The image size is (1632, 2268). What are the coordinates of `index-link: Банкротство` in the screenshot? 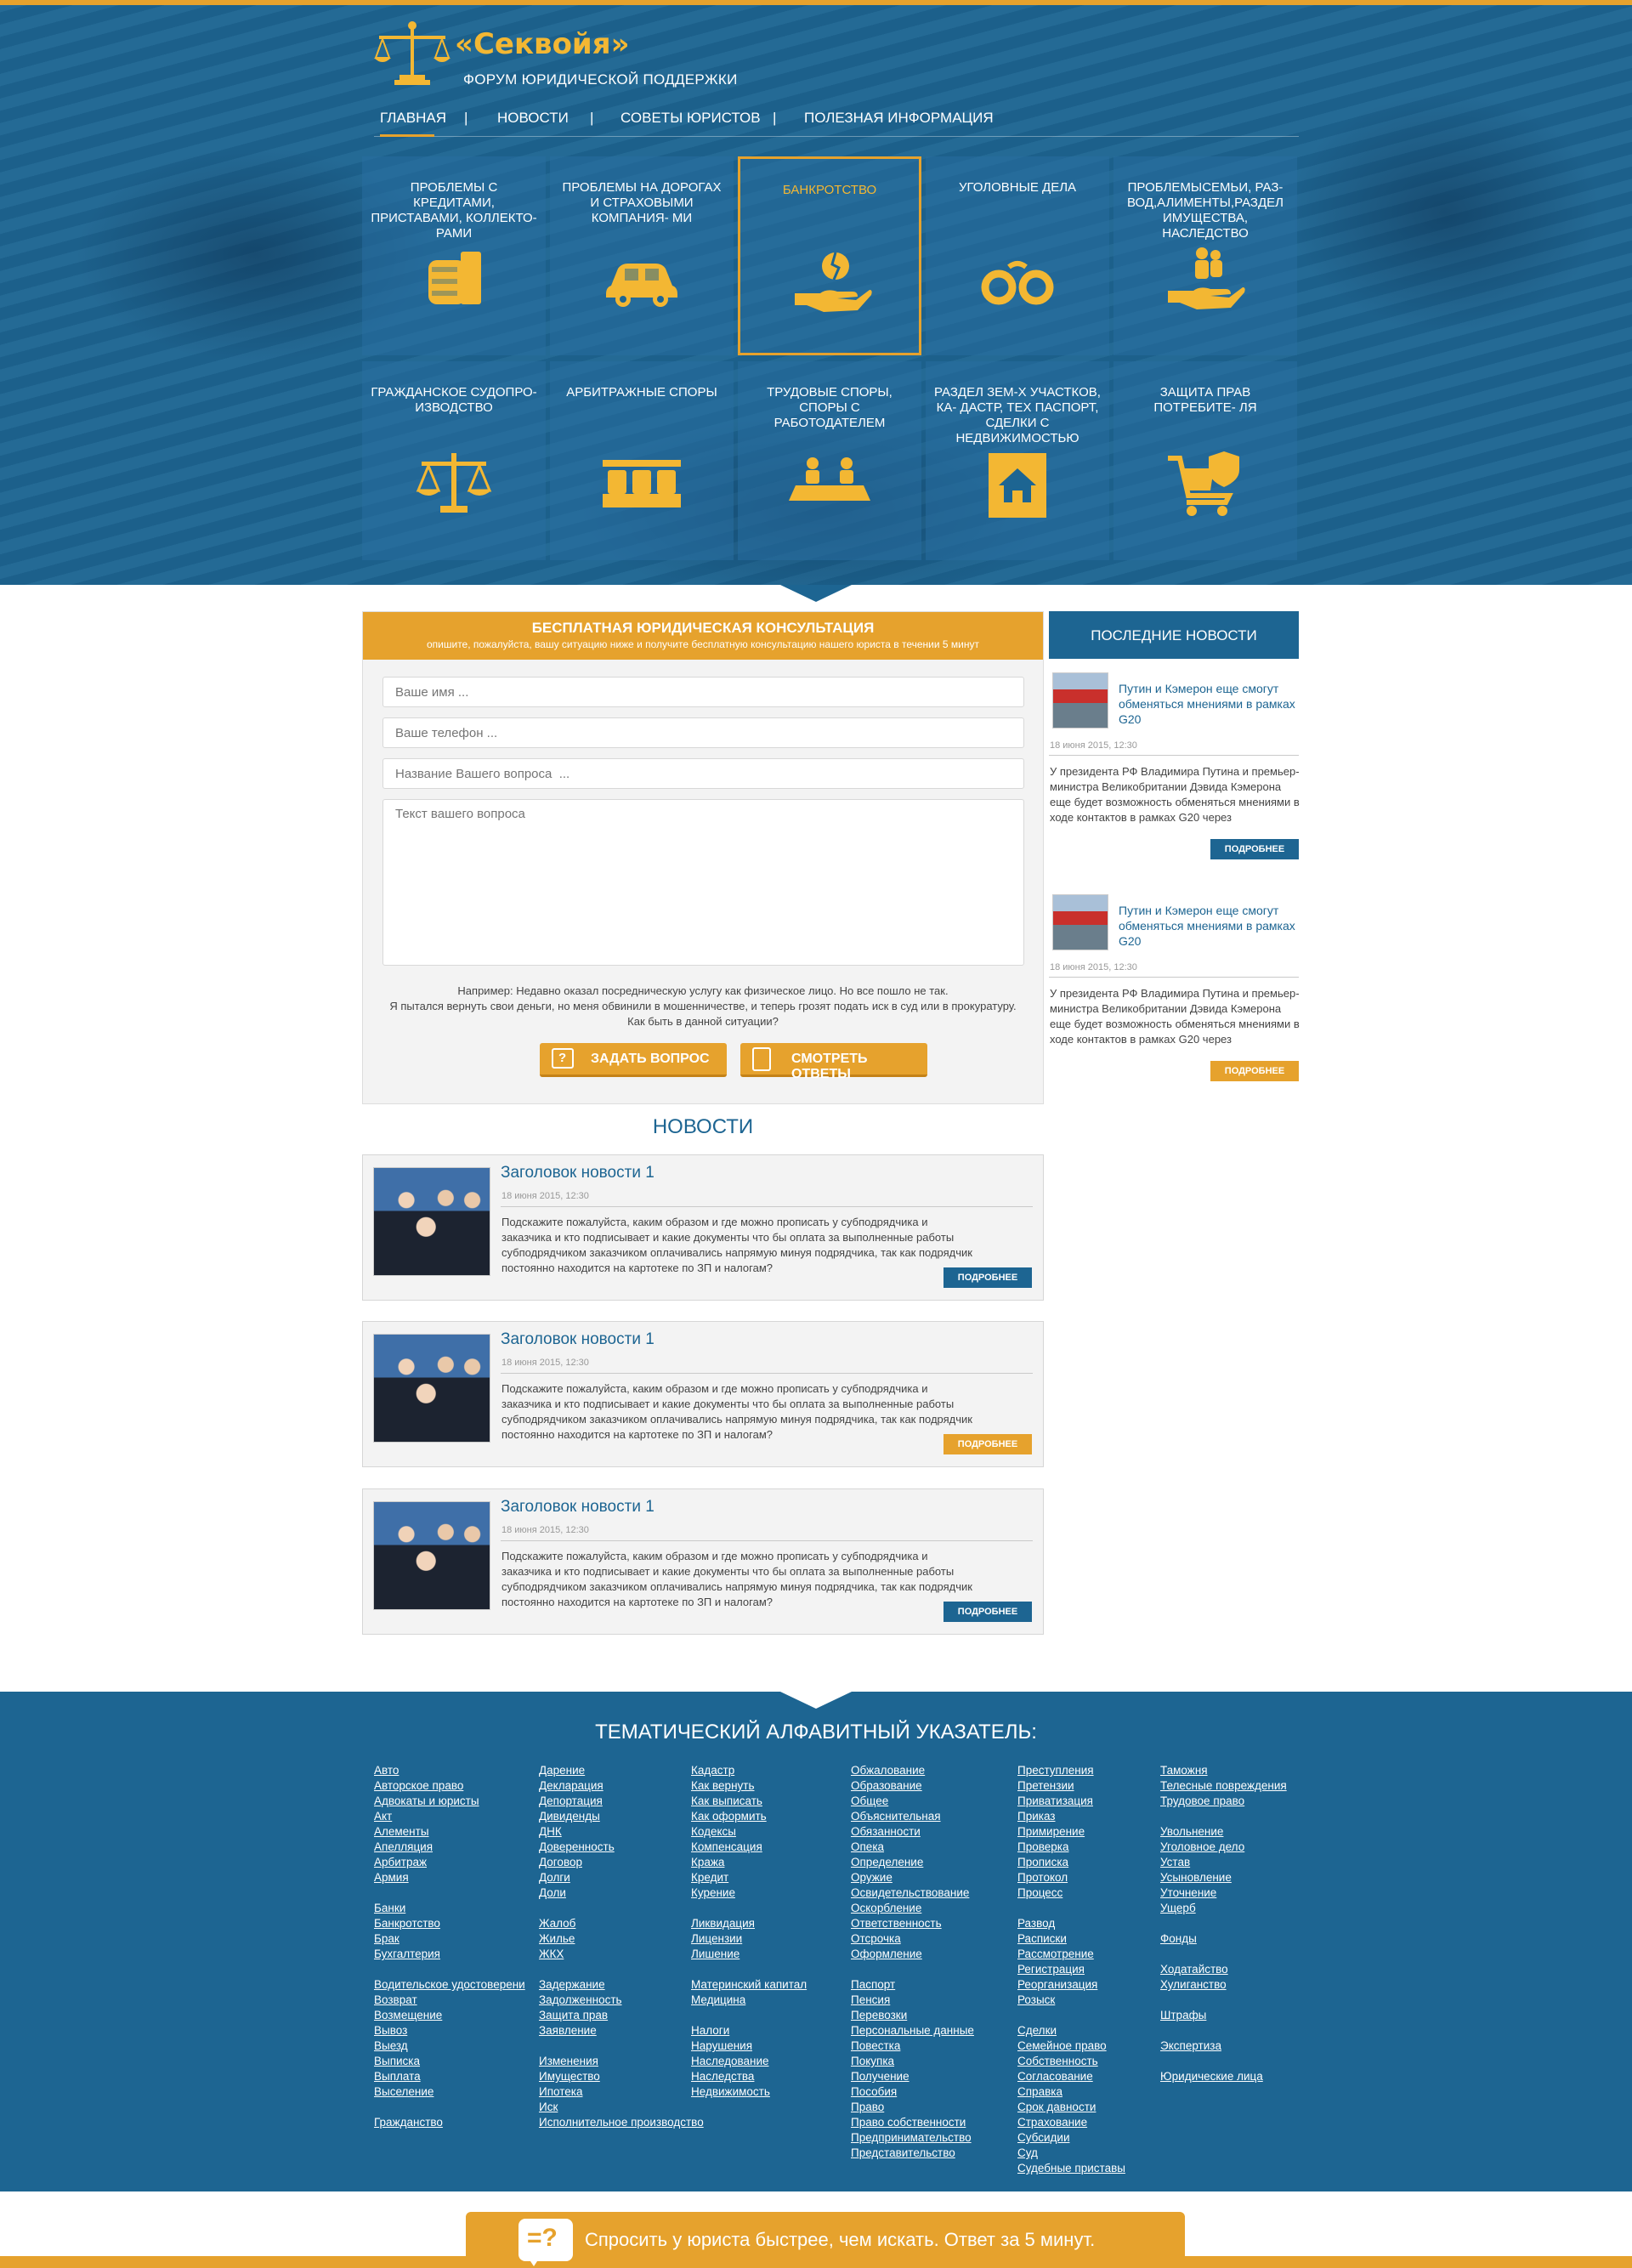 It's located at (449, 1923).